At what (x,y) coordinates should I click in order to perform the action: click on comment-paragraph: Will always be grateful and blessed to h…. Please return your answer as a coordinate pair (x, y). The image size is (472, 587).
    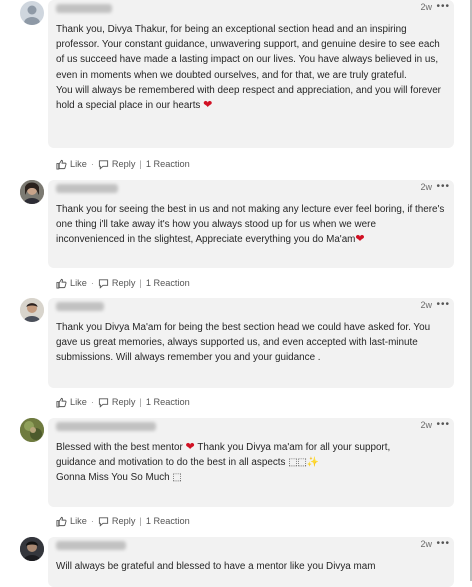
    Looking at the image, I should click on (216, 566).